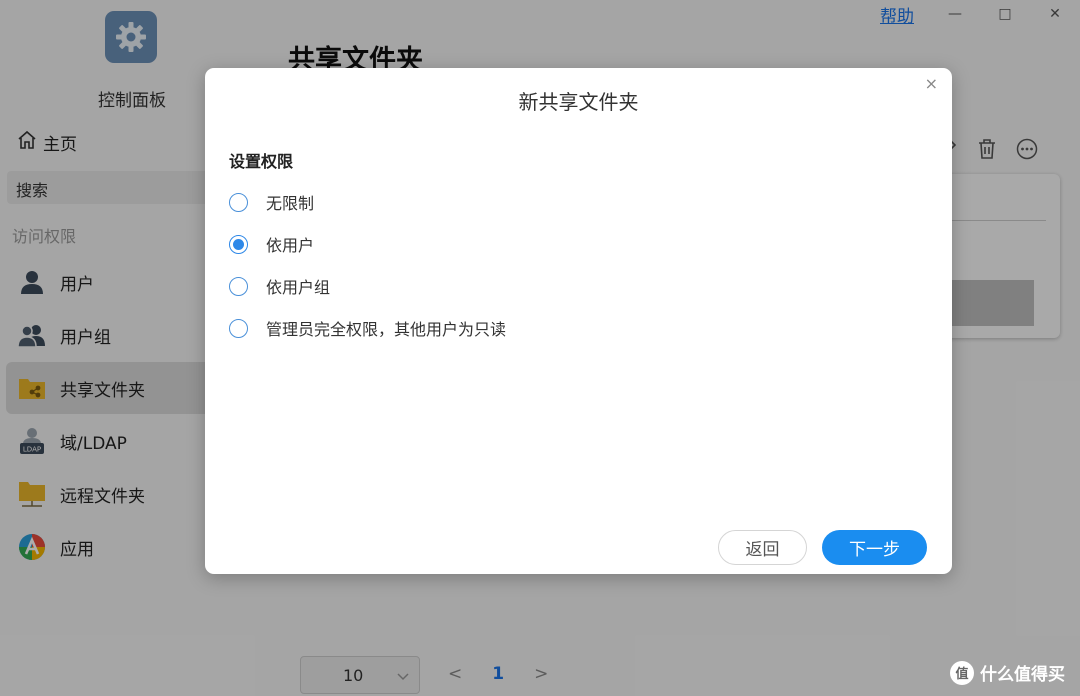 The height and width of the screenshot is (696, 1080). I want to click on permissions-section-title: 设置权限, so click(261, 161).